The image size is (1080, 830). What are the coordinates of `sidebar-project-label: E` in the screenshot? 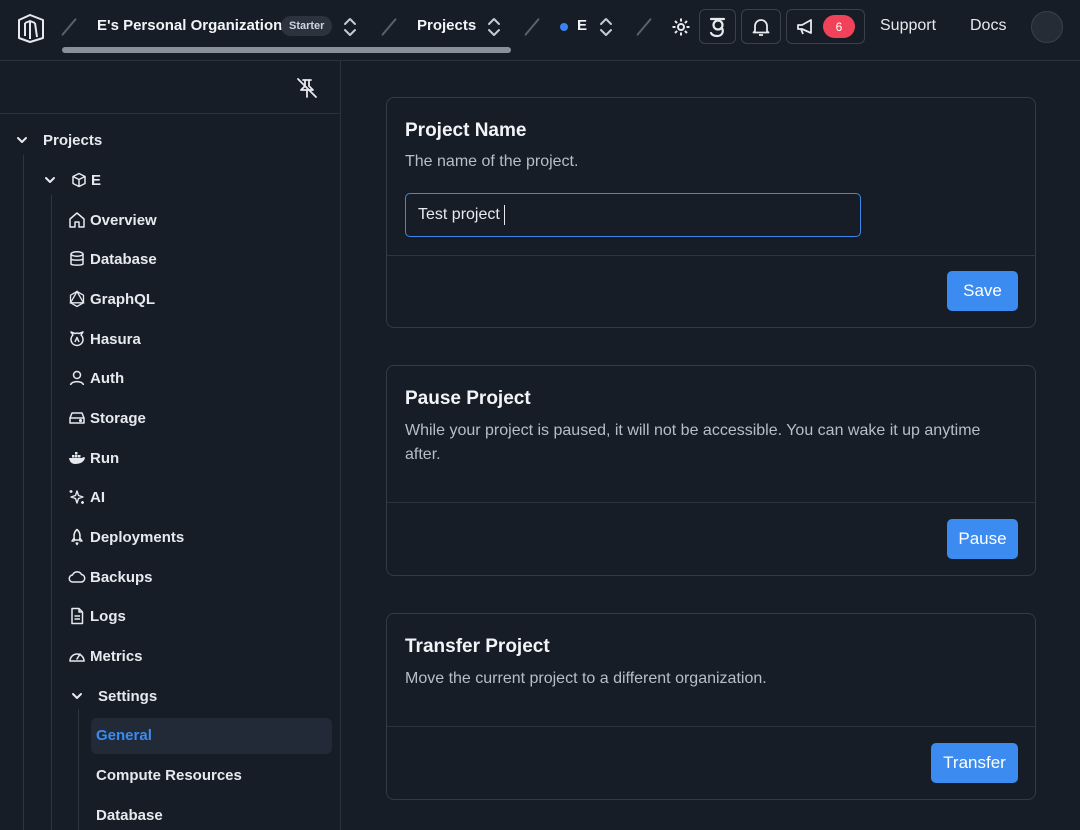 It's located at (96, 180).